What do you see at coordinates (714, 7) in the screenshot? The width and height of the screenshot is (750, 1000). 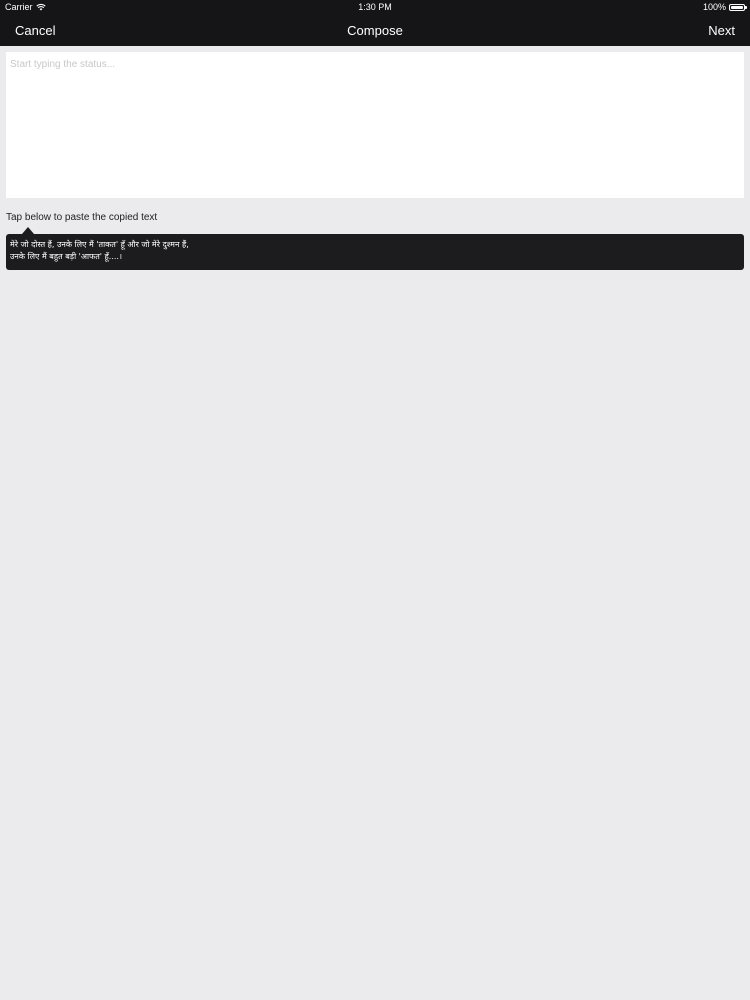 I see `battery-percent: 100%` at bounding box center [714, 7].